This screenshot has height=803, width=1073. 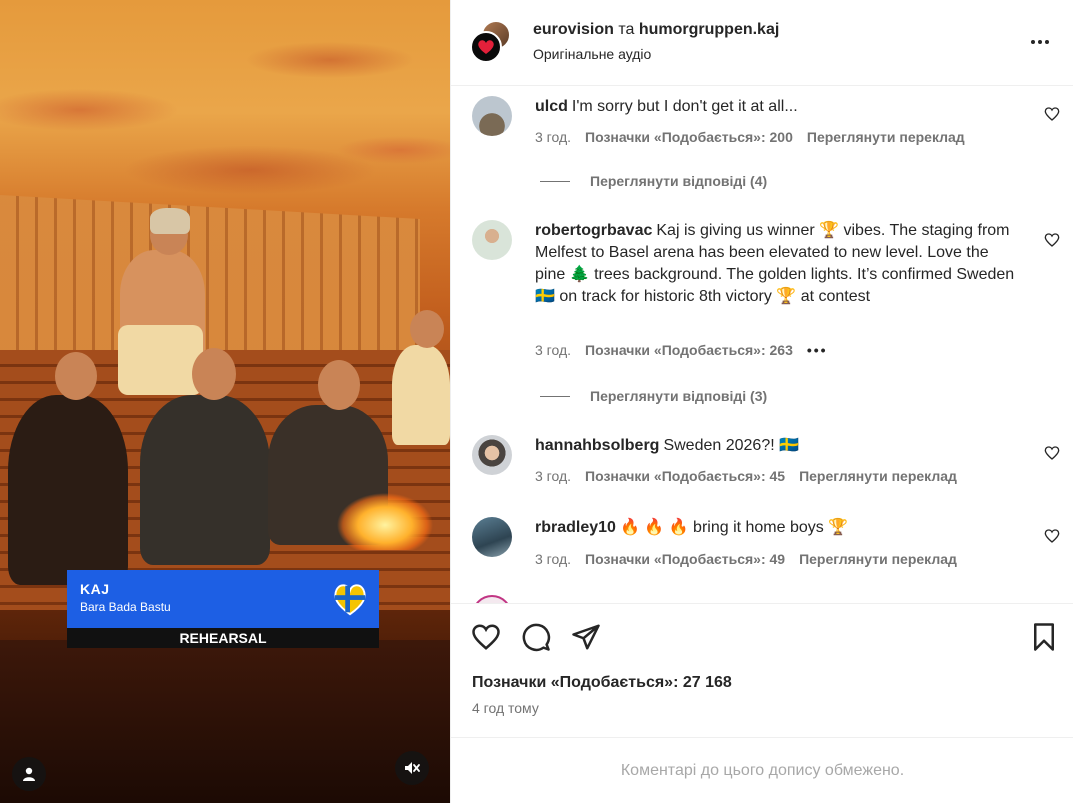 I want to click on lower-third-artist: KAJ, so click(x=95, y=589).